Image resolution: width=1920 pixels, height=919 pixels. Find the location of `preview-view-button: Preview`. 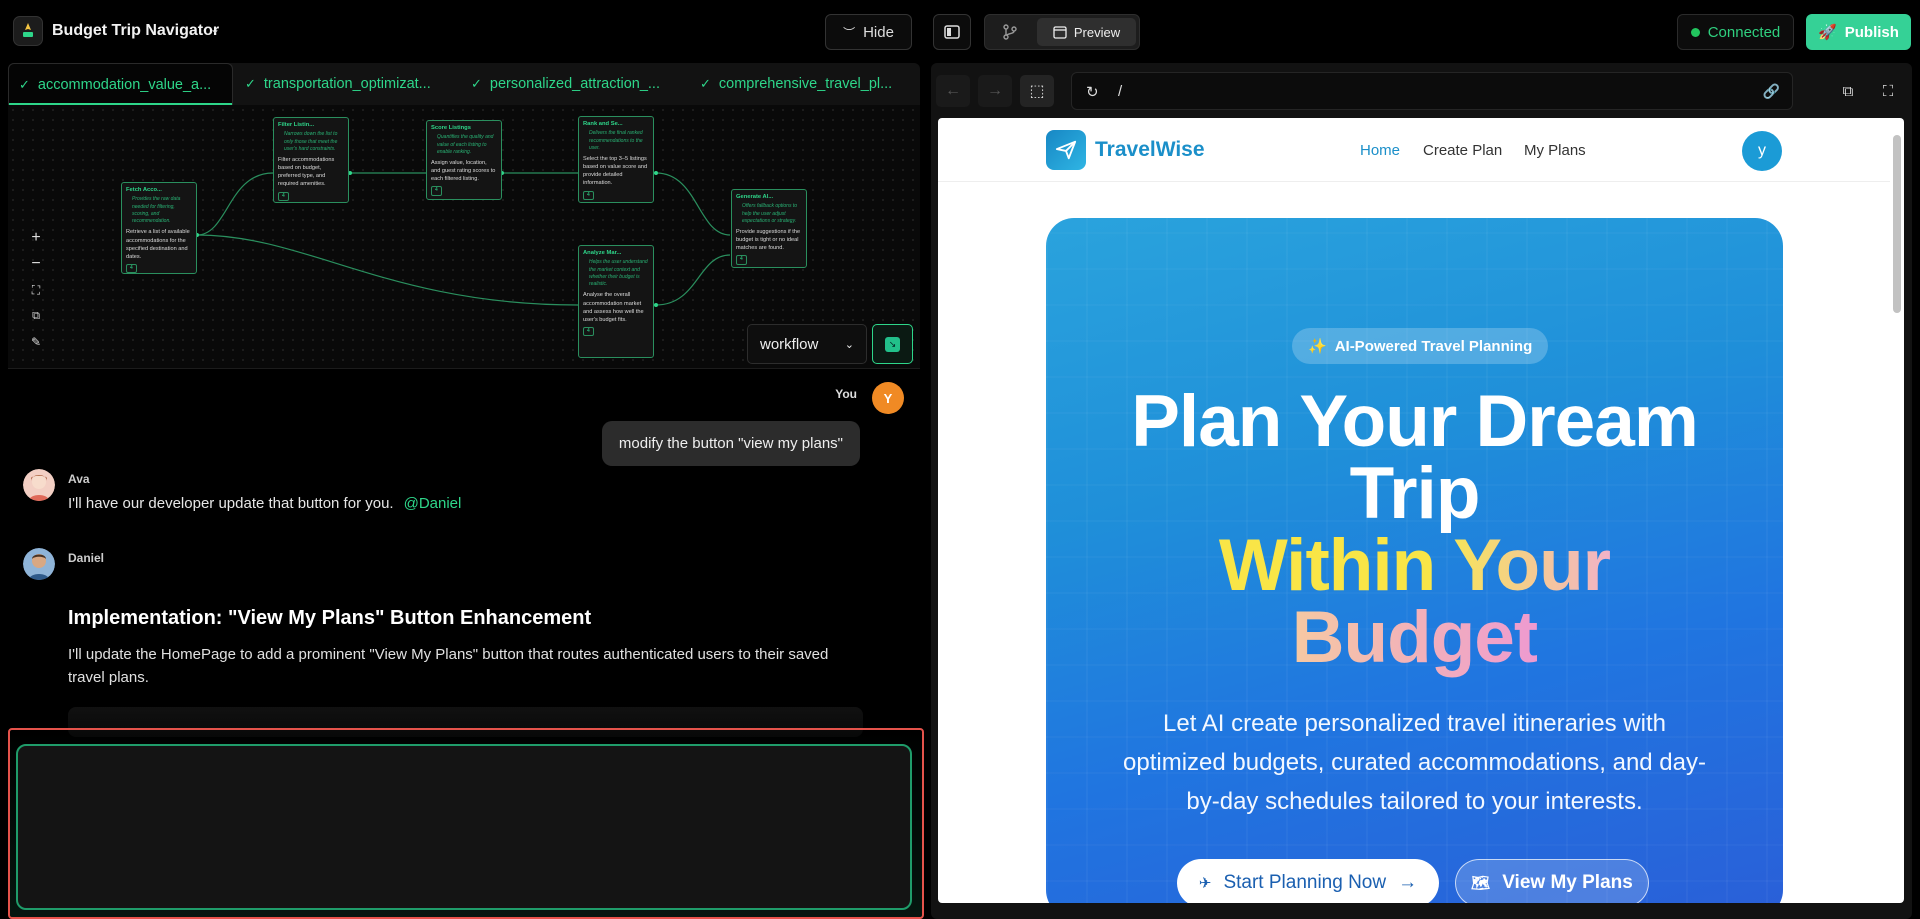

preview-view-button: Preview is located at coordinates (1086, 32).